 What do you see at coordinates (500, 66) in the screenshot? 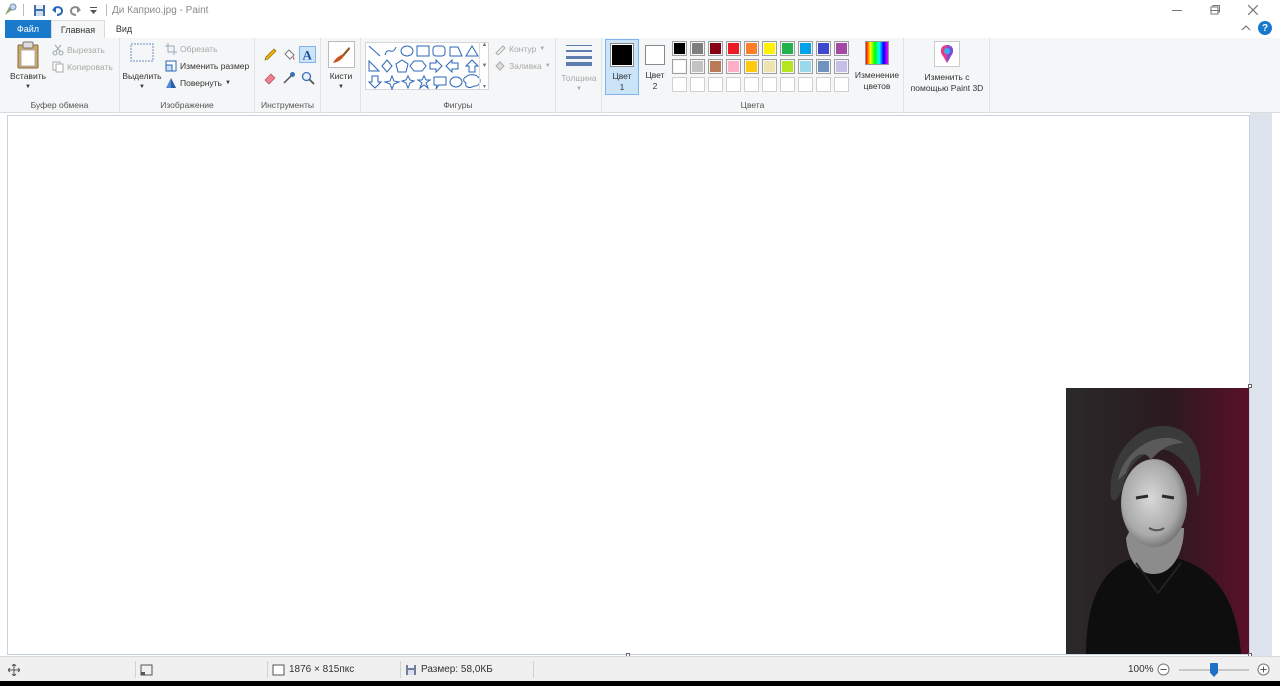
I see `fill-icon` at bounding box center [500, 66].